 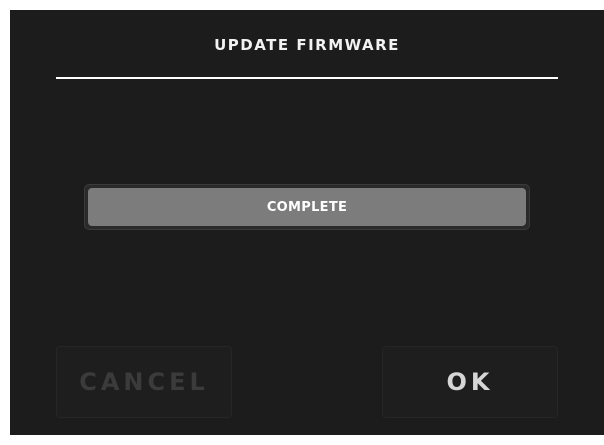 What do you see at coordinates (307, 78) in the screenshot?
I see `title-divider` at bounding box center [307, 78].